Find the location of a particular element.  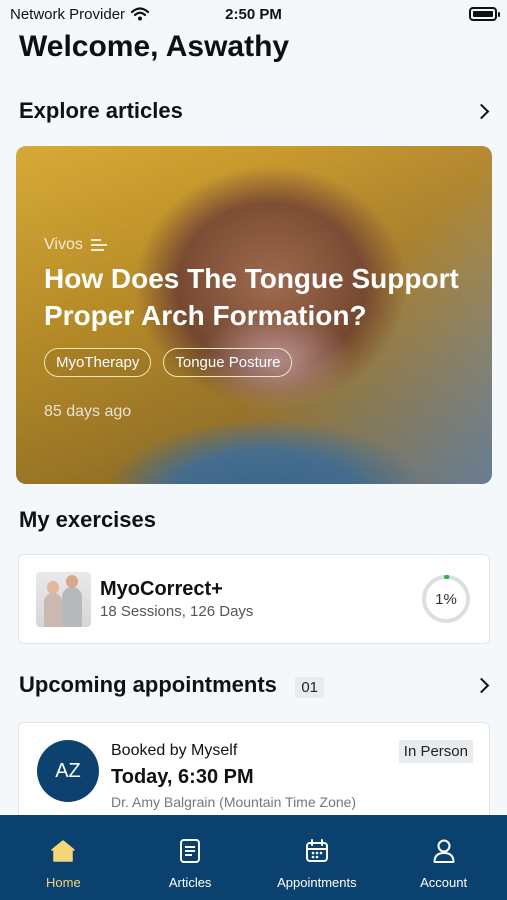

bottom-nav: Home Articles Appointments Account is located at coordinates (253, 857).